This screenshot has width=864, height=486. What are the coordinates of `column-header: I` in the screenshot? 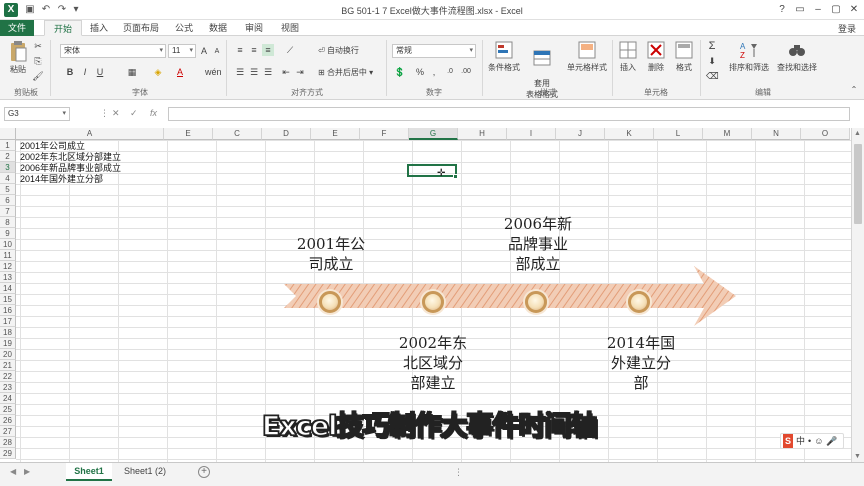 It's located at (531, 134).